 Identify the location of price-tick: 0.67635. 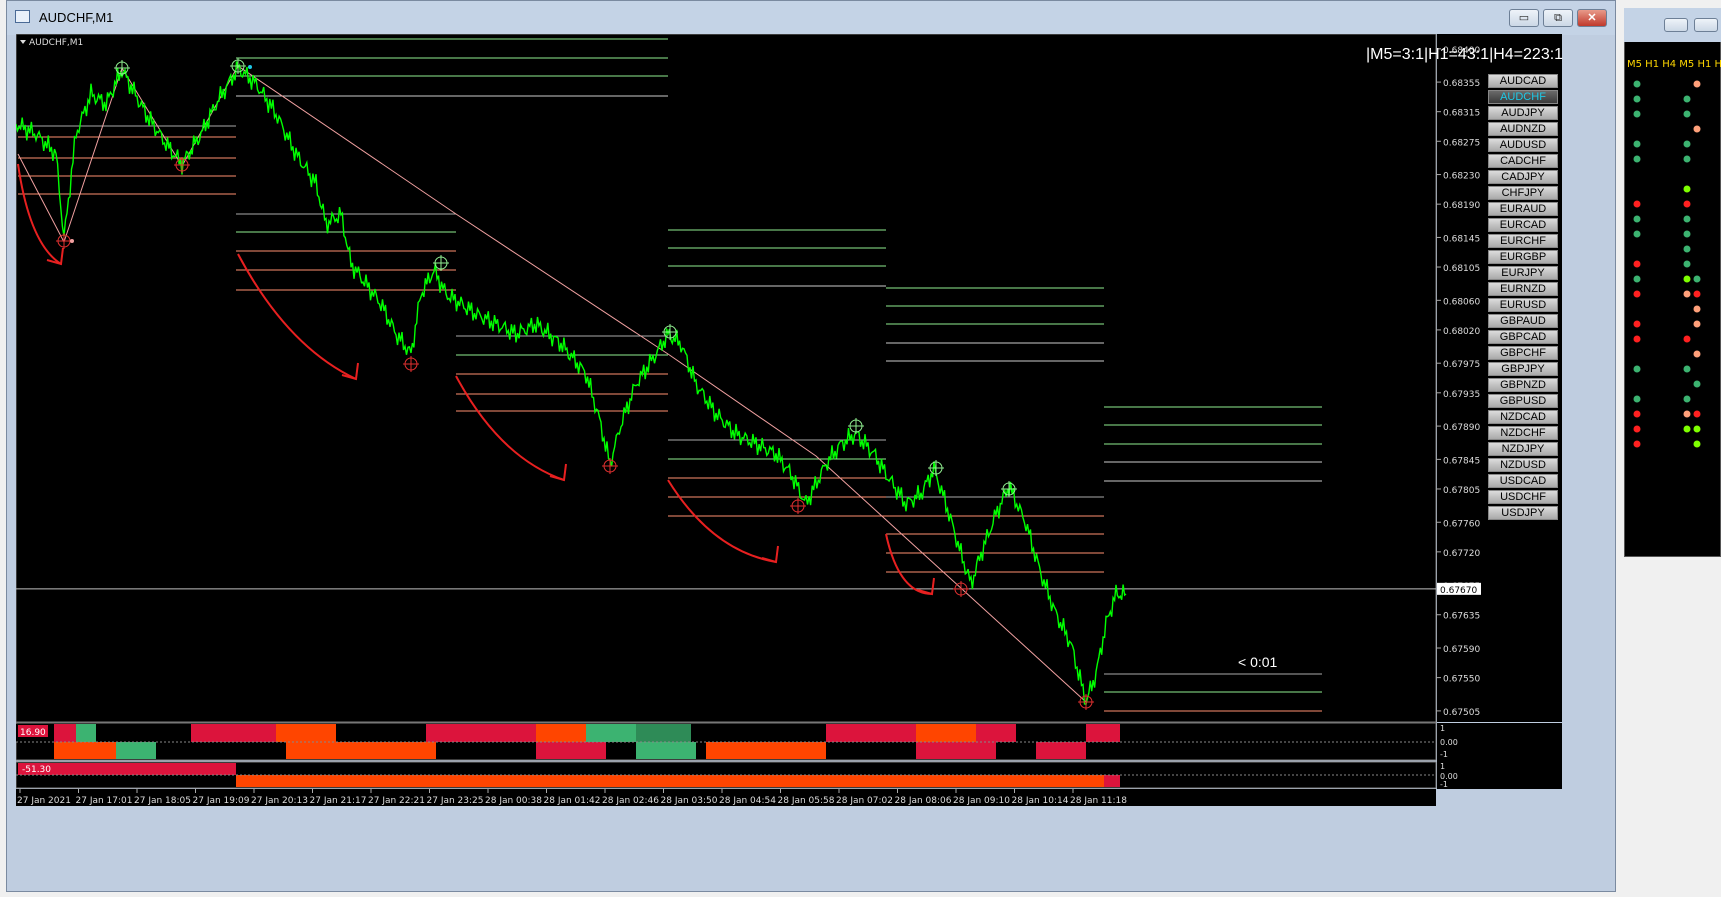
(1461, 617).